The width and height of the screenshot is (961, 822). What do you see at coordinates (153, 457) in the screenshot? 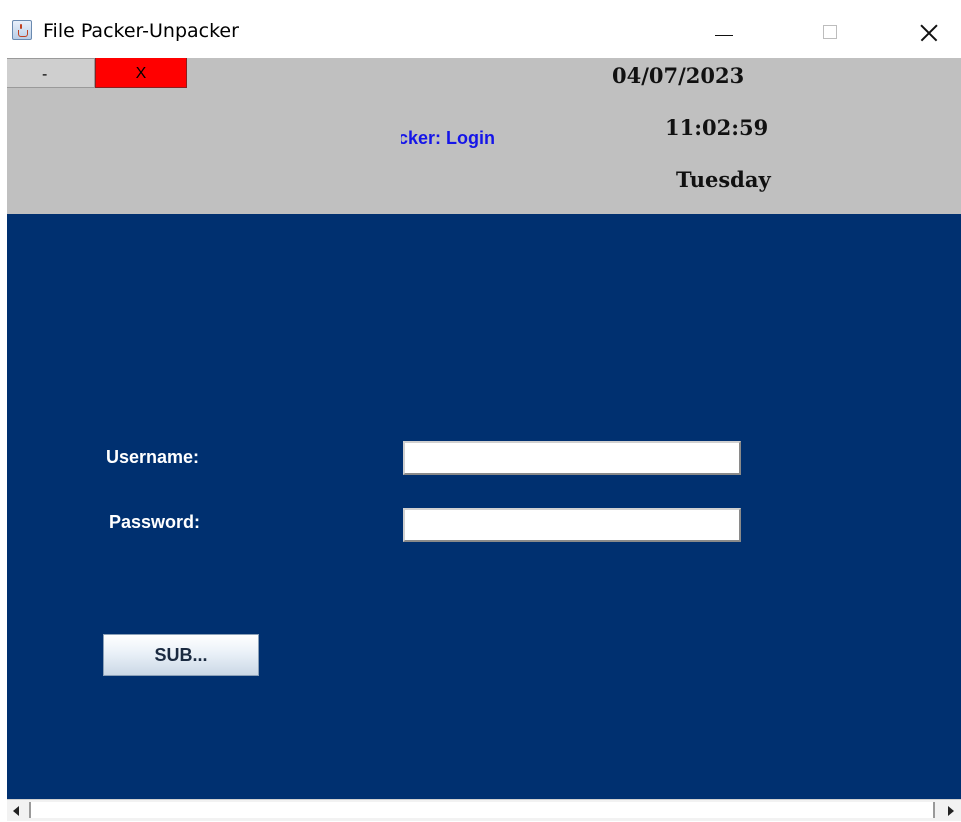
I see `username-label: Username:` at bounding box center [153, 457].